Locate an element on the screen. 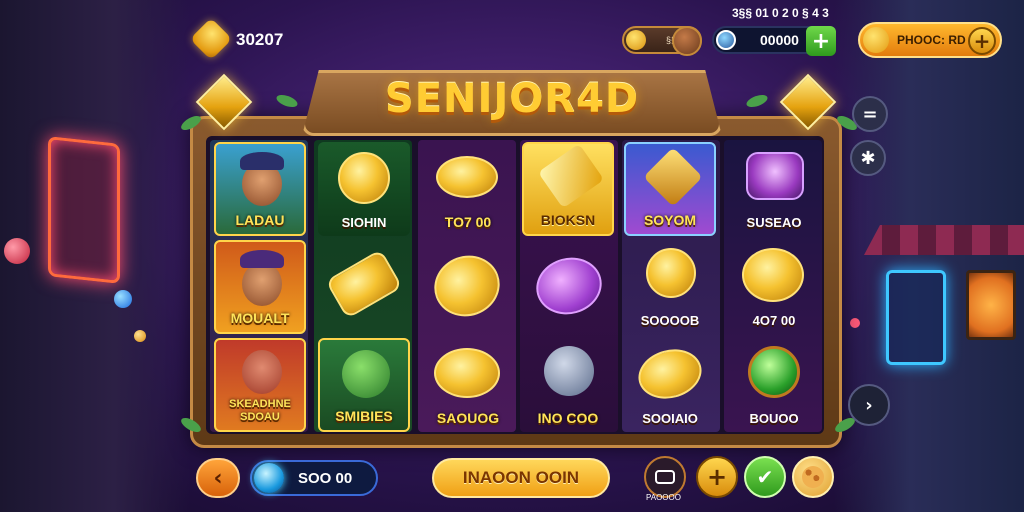  back-button: ‹ is located at coordinates (218, 478).